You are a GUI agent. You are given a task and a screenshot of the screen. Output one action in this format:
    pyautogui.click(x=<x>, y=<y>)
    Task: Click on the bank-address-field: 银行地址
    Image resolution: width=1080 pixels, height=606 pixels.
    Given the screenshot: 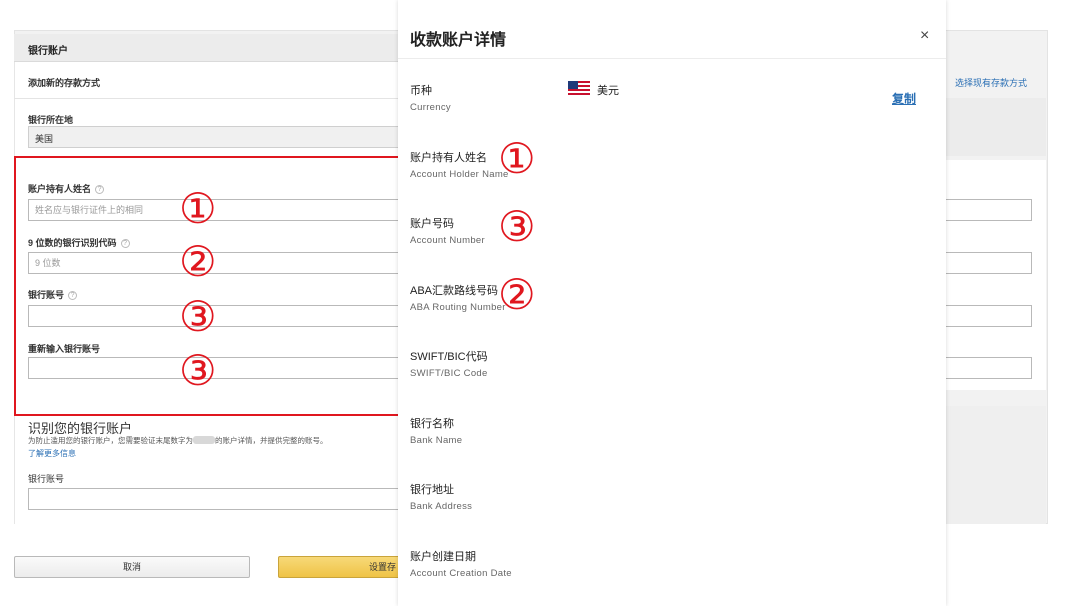 What is the action you would take?
    pyautogui.click(x=432, y=490)
    